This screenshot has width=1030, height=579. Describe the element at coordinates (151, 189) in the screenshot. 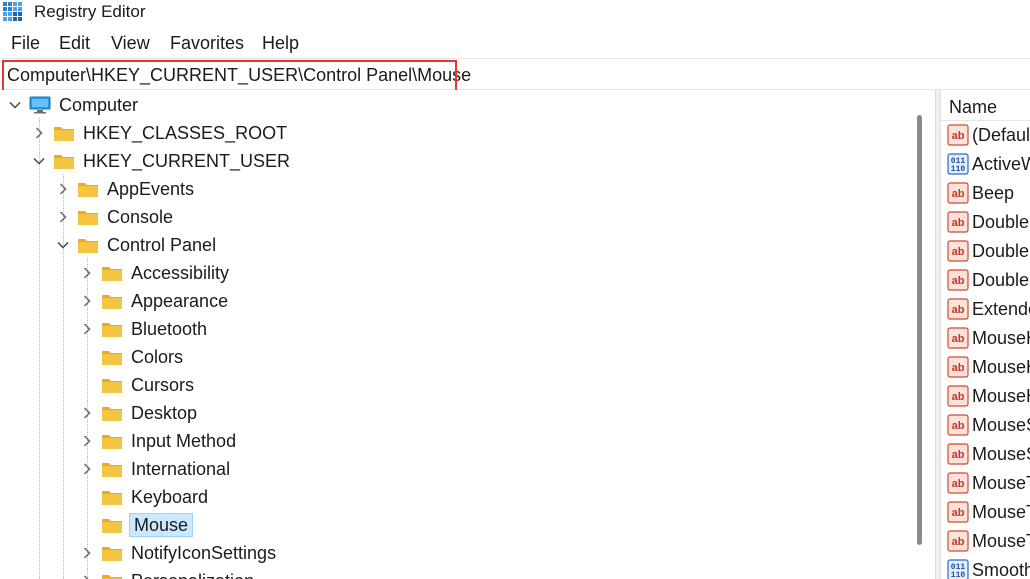

I see `tree-item-label: AppEvents` at that location.